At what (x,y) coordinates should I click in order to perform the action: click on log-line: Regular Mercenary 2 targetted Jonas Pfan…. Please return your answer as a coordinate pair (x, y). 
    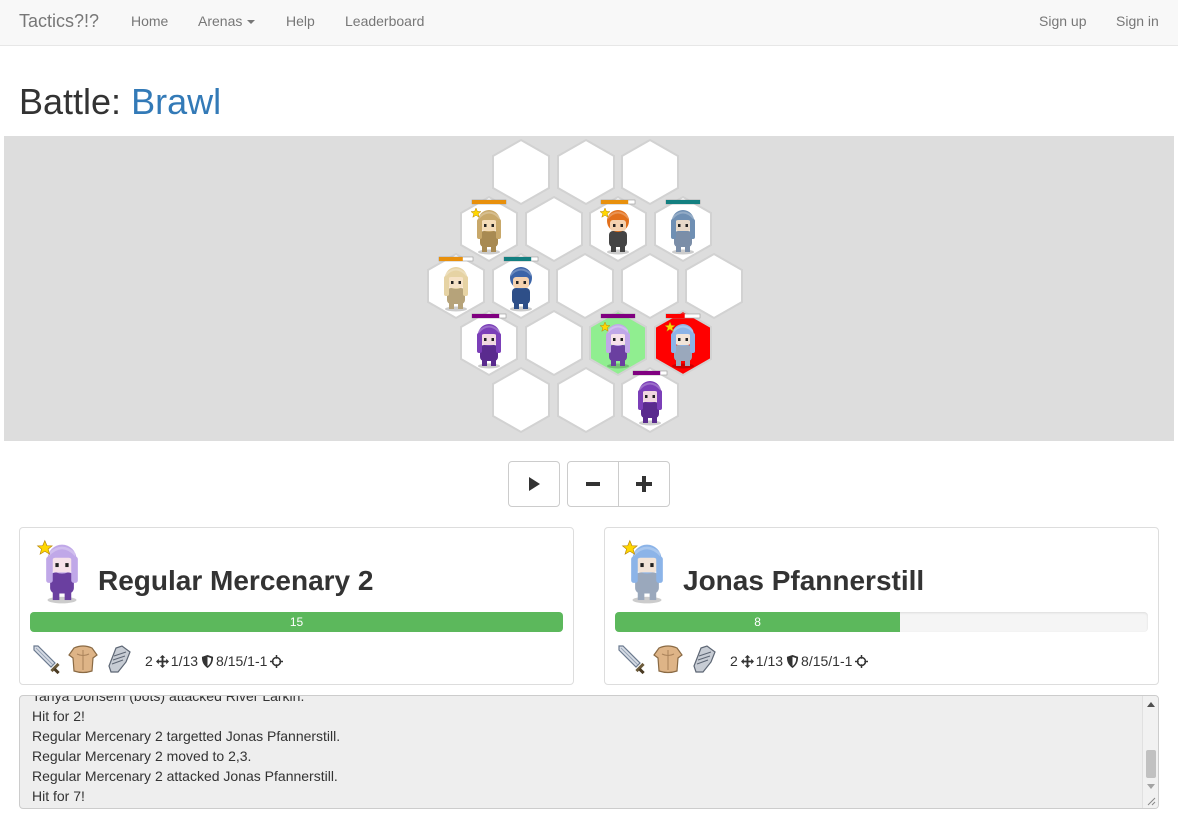
    Looking at the image, I should click on (186, 736).